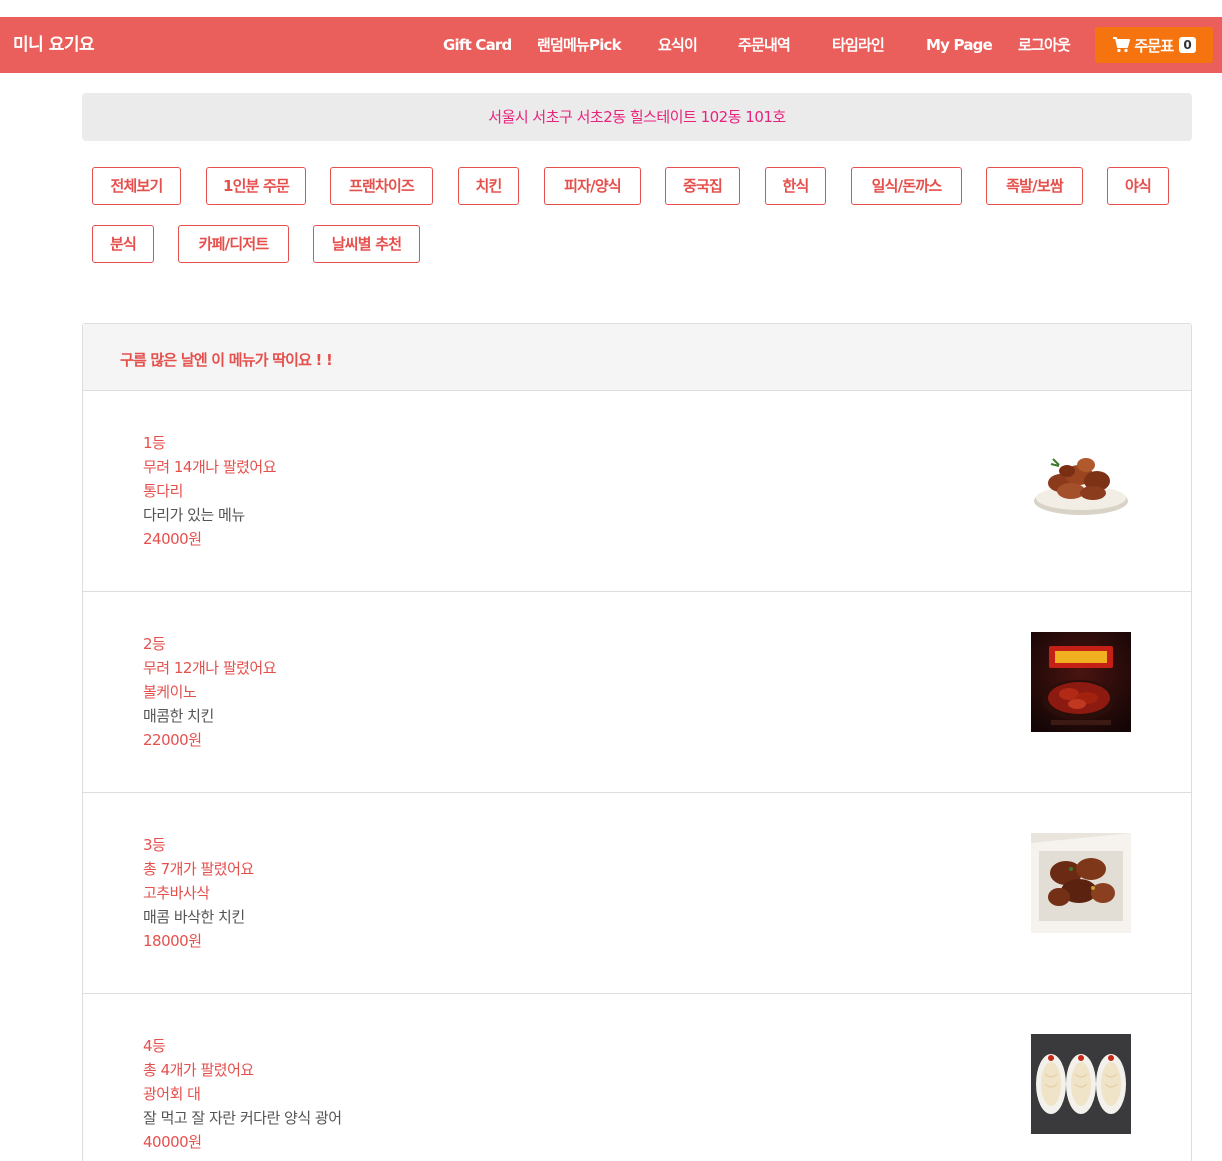 The width and height of the screenshot is (1222, 1161). What do you see at coordinates (176, 893) in the screenshot?
I see `menu-name: 고추바사삭` at bounding box center [176, 893].